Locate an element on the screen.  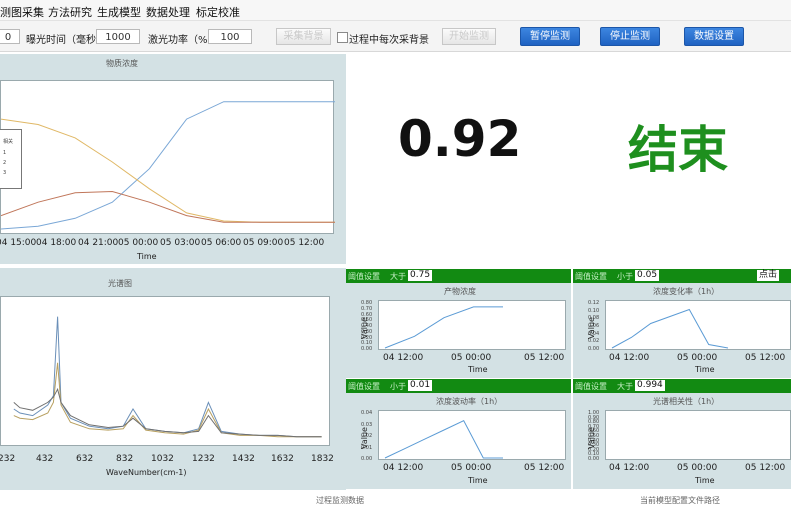
monitor-2-plot is located at coordinates (472, 435).